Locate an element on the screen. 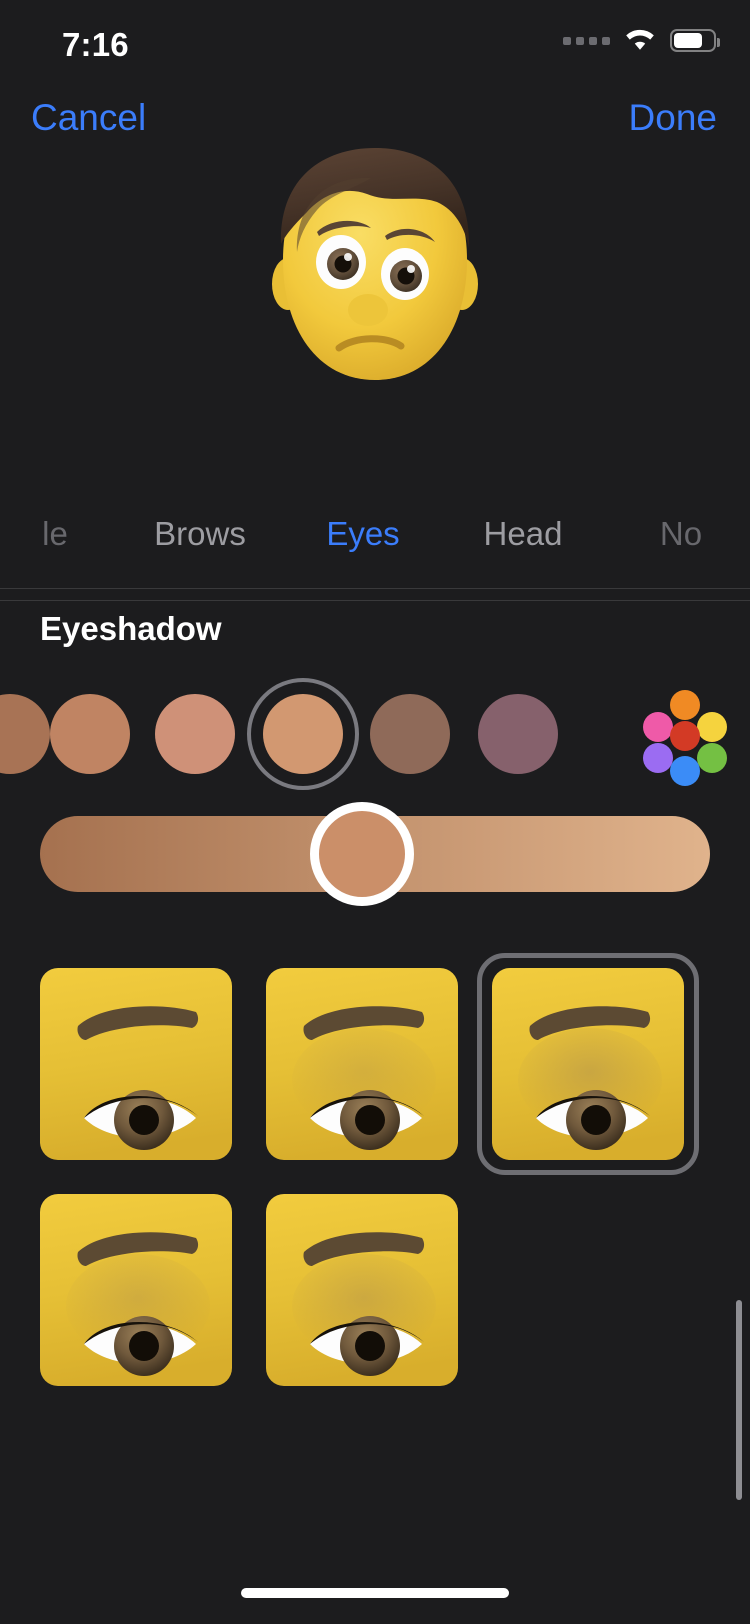 The image size is (750, 1624). battery-icon is located at coordinates (695, 40).